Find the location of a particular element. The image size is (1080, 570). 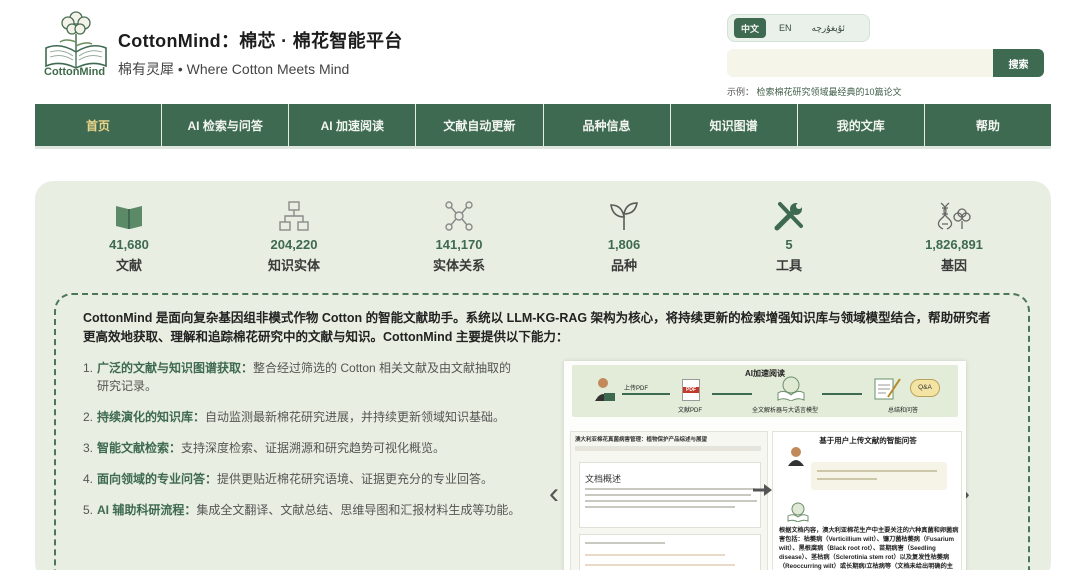

sprout-icon is located at coordinates (624, 216).